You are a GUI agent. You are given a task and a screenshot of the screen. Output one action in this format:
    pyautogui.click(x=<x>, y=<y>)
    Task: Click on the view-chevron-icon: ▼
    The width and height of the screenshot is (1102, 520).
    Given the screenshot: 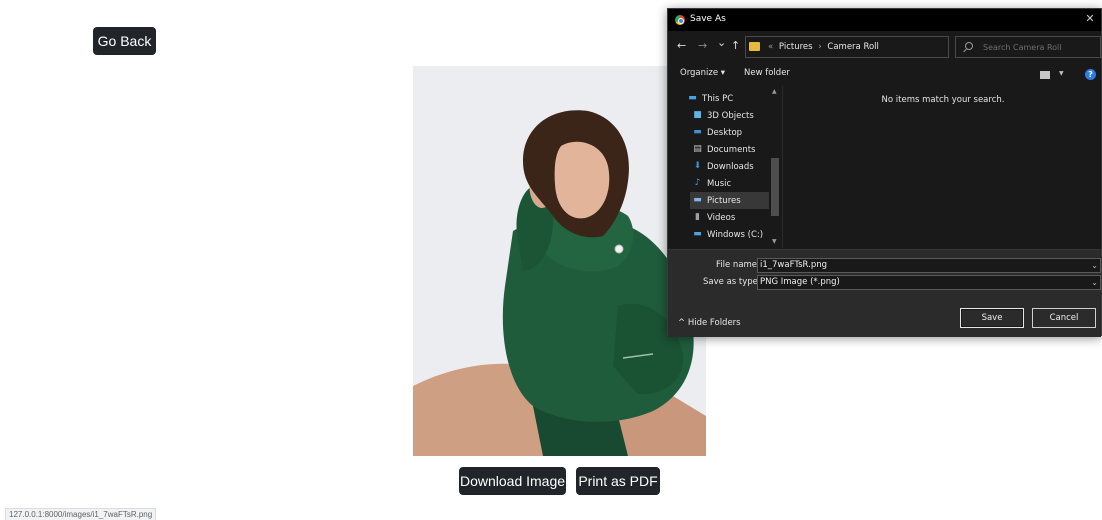 What is the action you would take?
    pyautogui.click(x=1061, y=73)
    